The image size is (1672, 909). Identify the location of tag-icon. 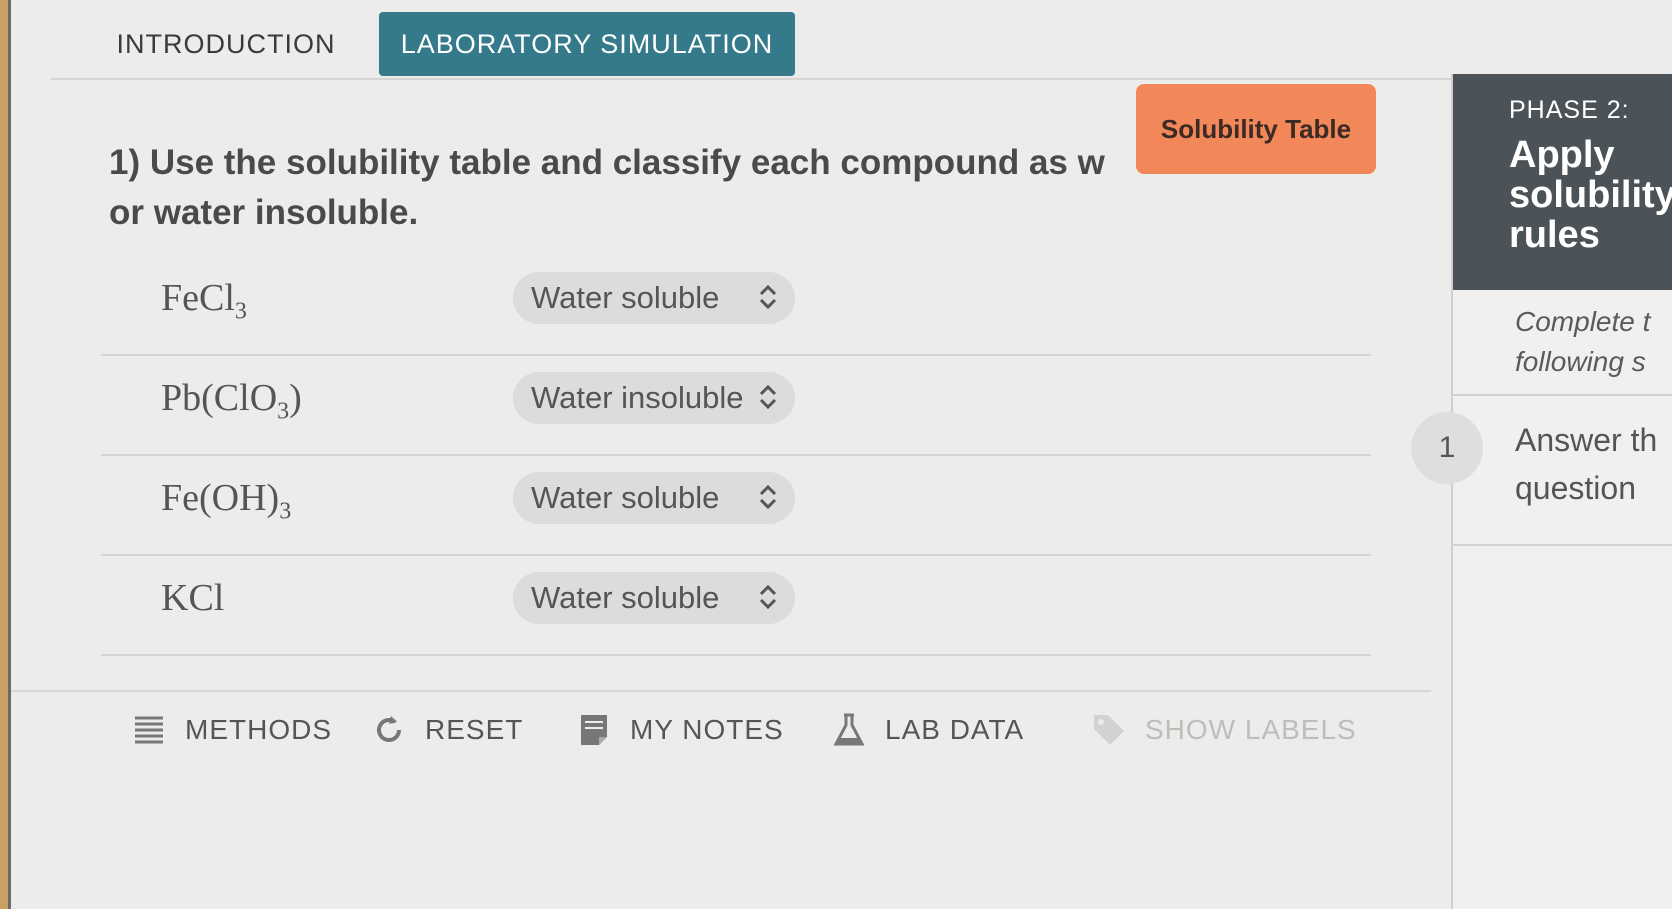
(1109, 730).